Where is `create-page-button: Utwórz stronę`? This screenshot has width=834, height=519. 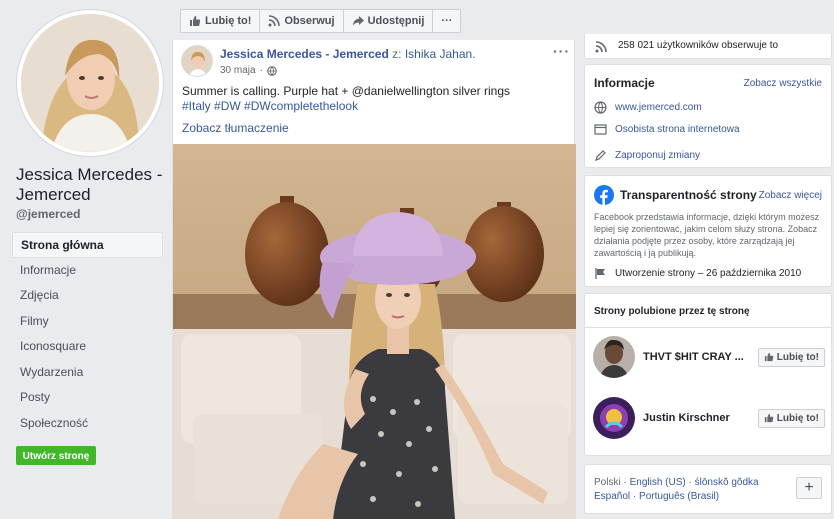 create-page-button: Utwórz stronę is located at coordinates (56, 455).